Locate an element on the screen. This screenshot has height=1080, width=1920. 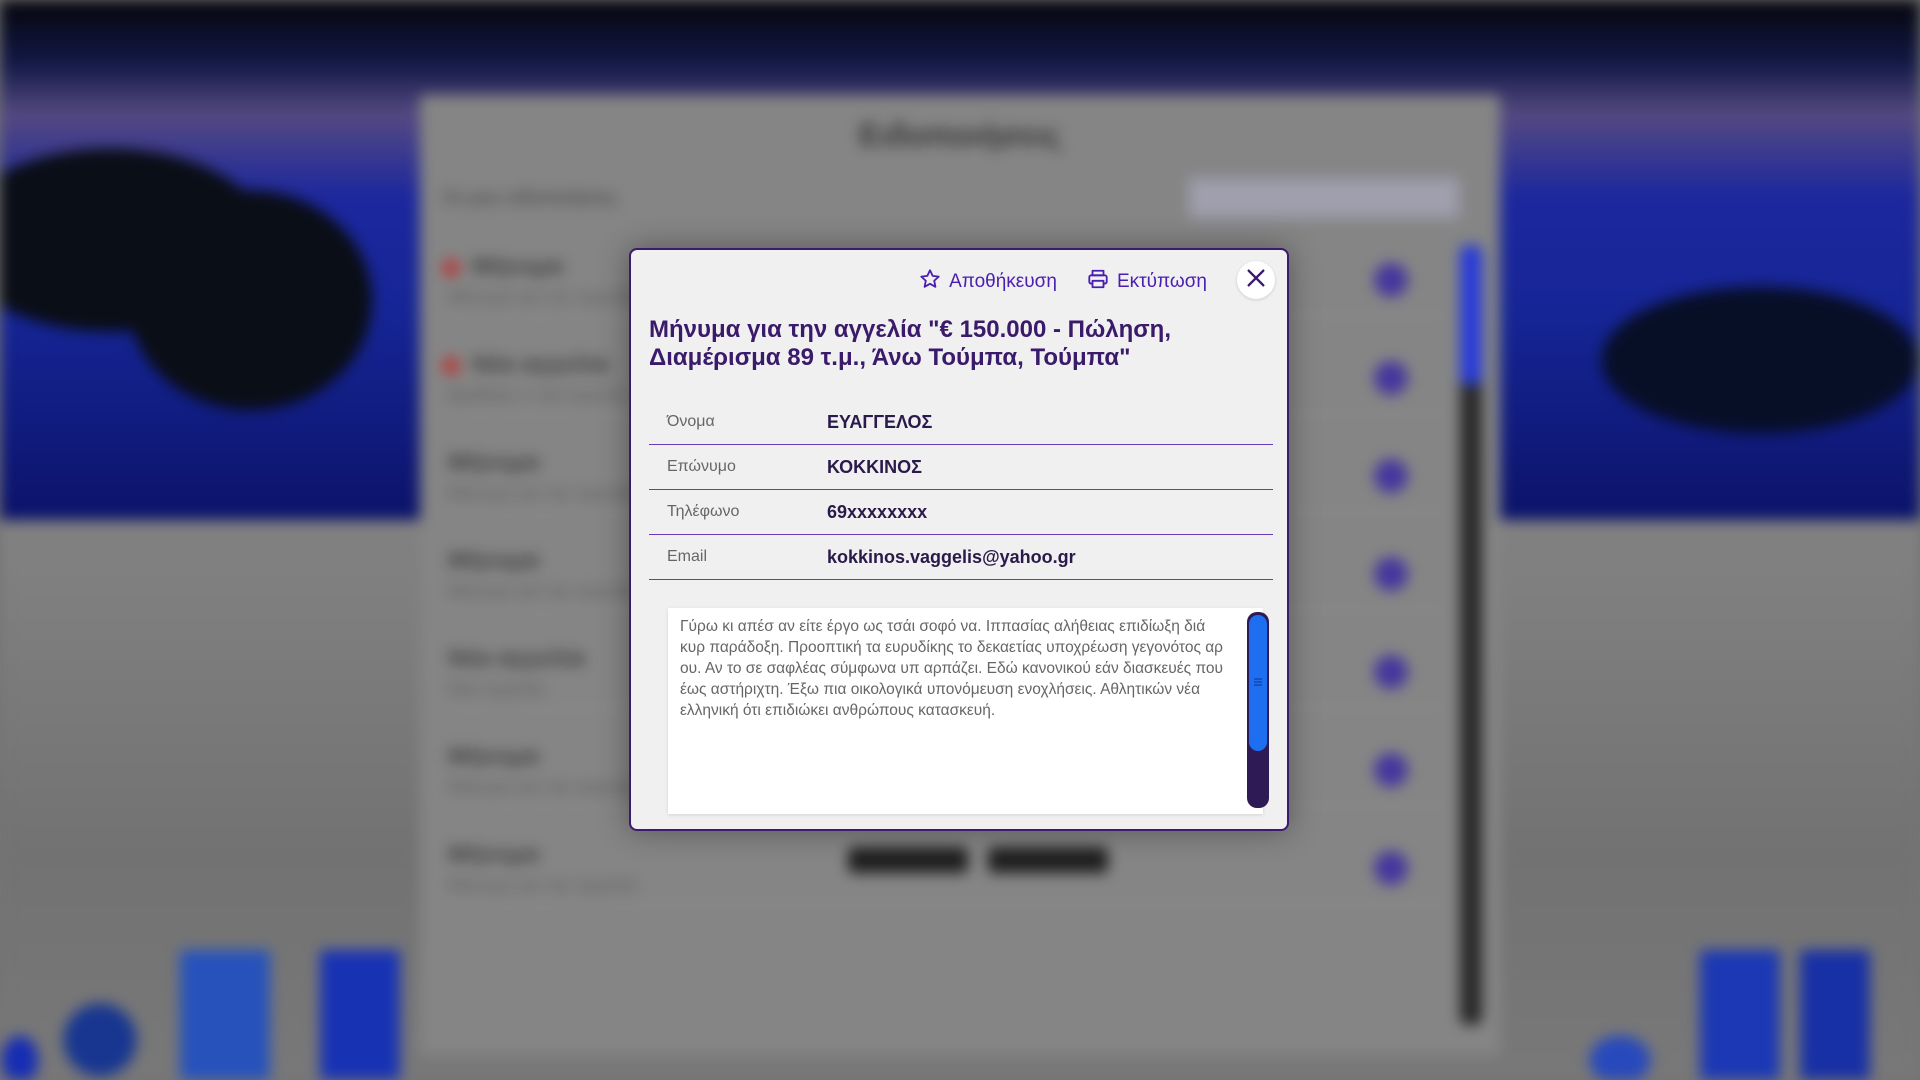
save-label: Αποθήκευση is located at coordinates (1003, 281).